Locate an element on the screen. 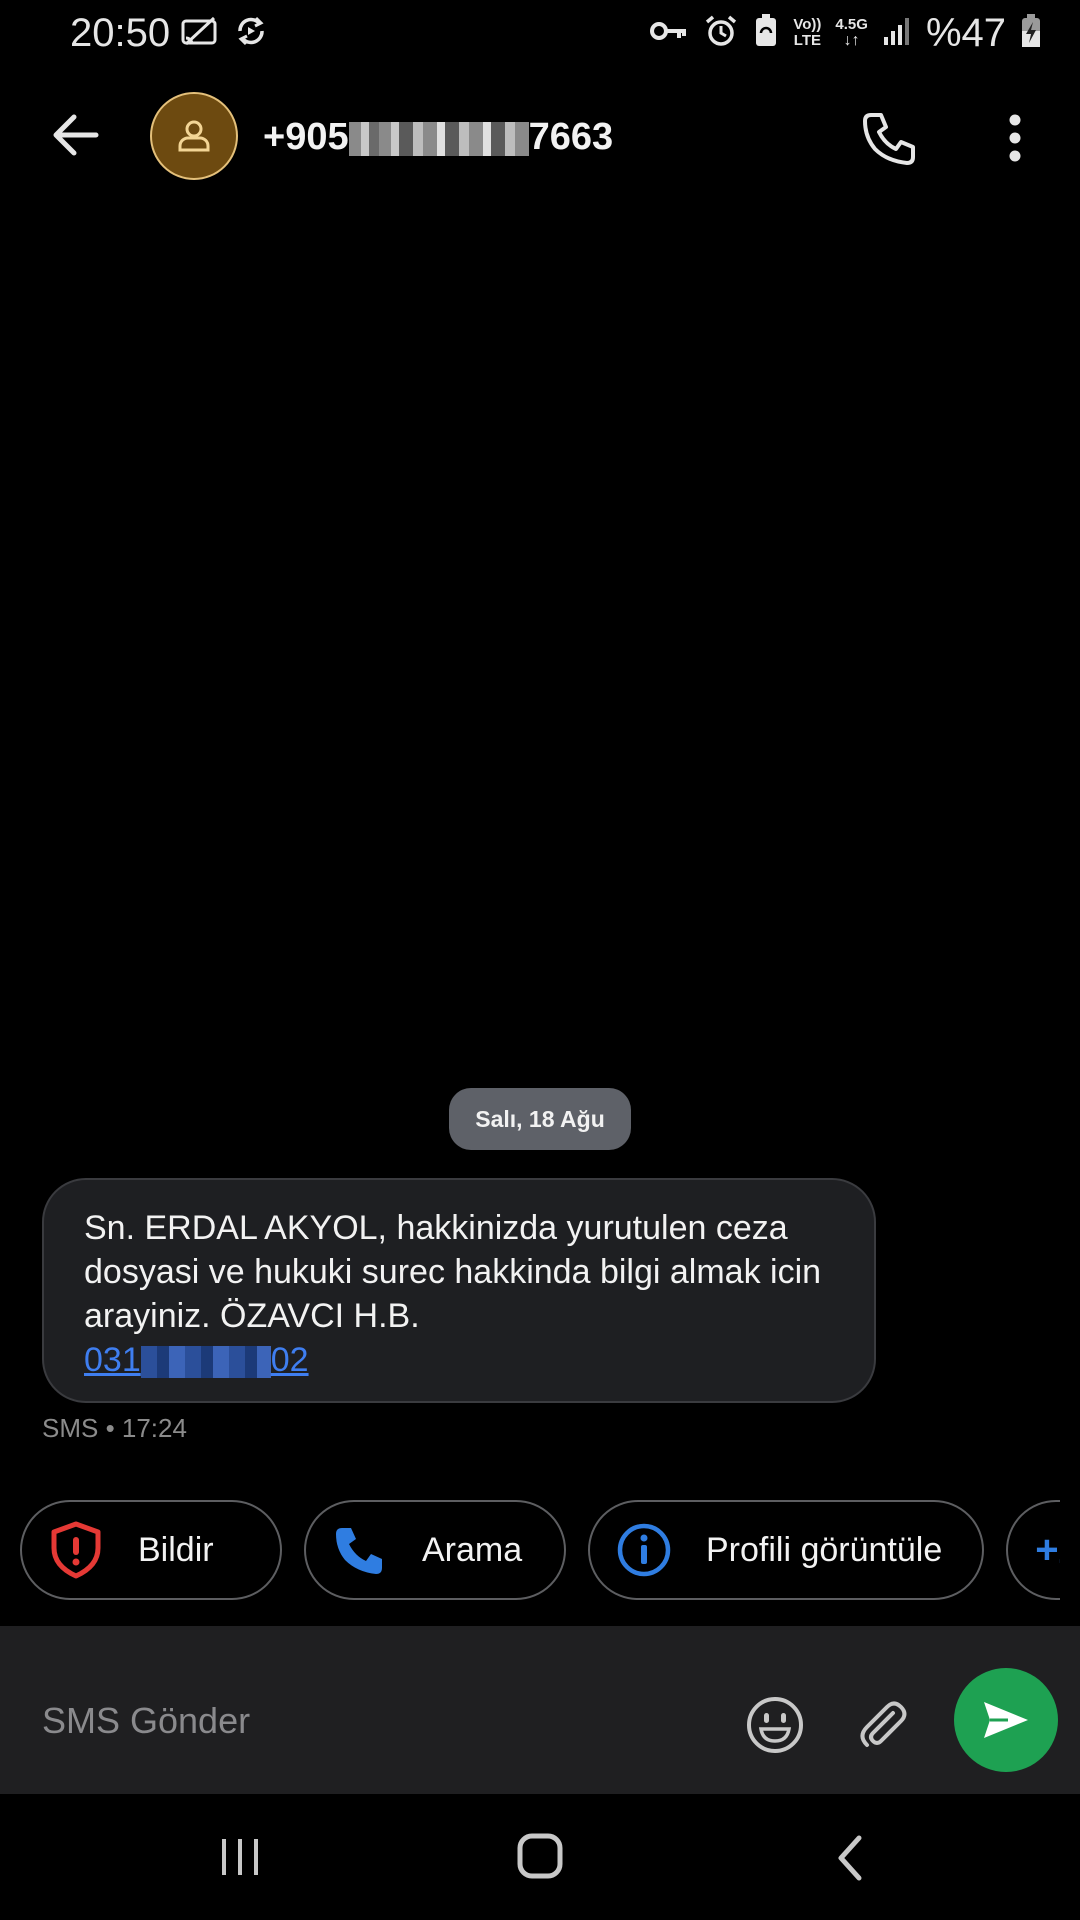  send-icon is located at coordinates (1006, 1720).